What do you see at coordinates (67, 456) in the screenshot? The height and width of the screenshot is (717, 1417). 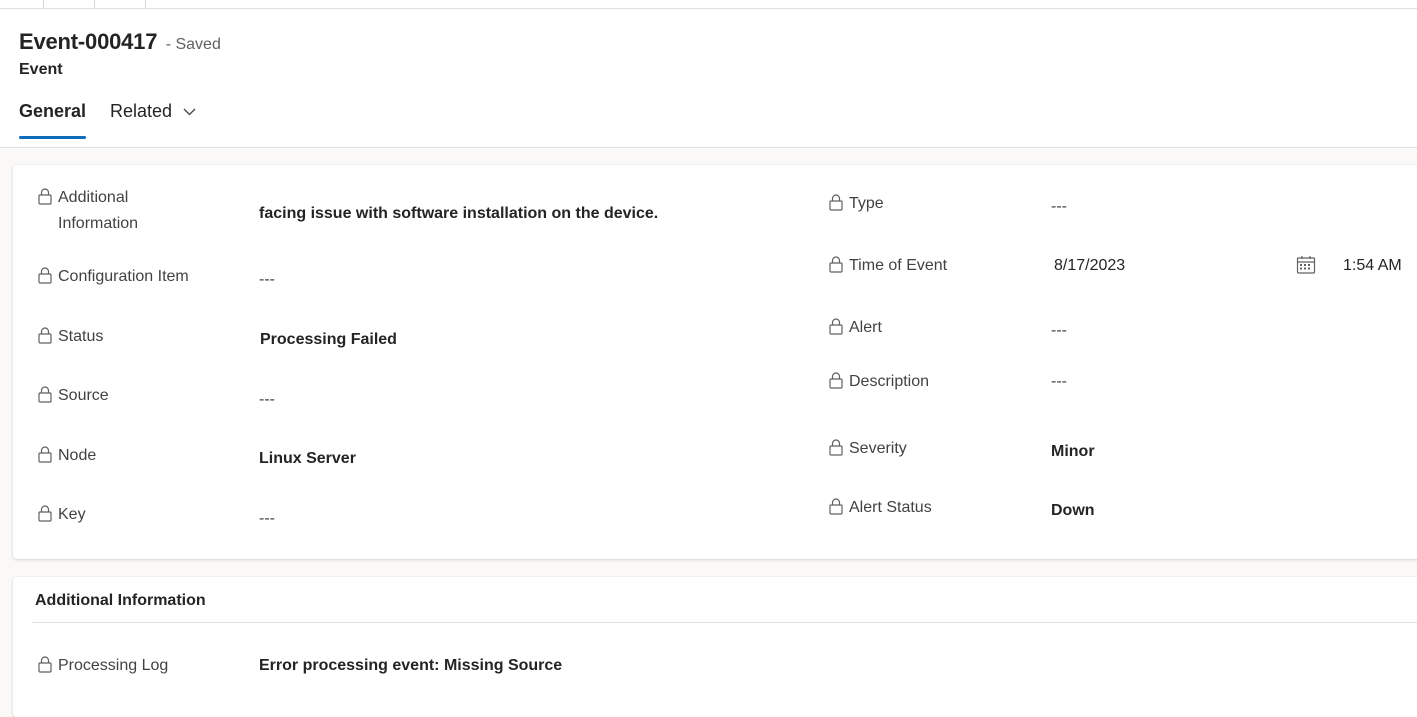 I see `field-label-node: Node` at bounding box center [67, 456].